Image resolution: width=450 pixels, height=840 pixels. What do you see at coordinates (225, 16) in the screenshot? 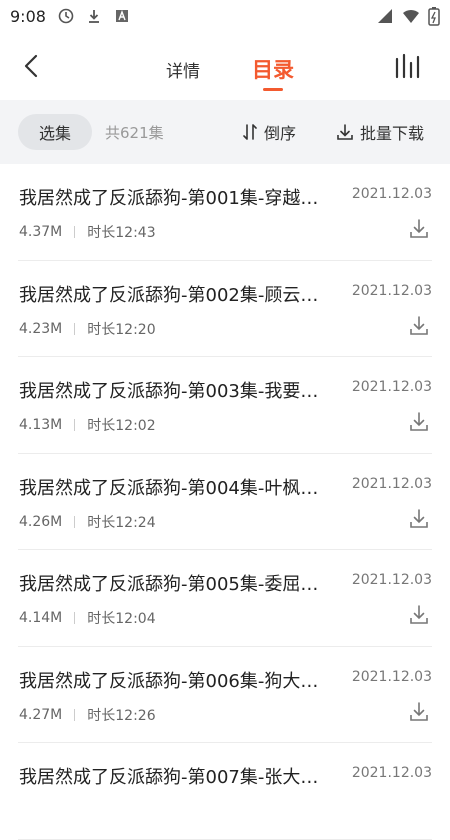
I see `status-bar: 9:08` at bounding box center [225, 16].